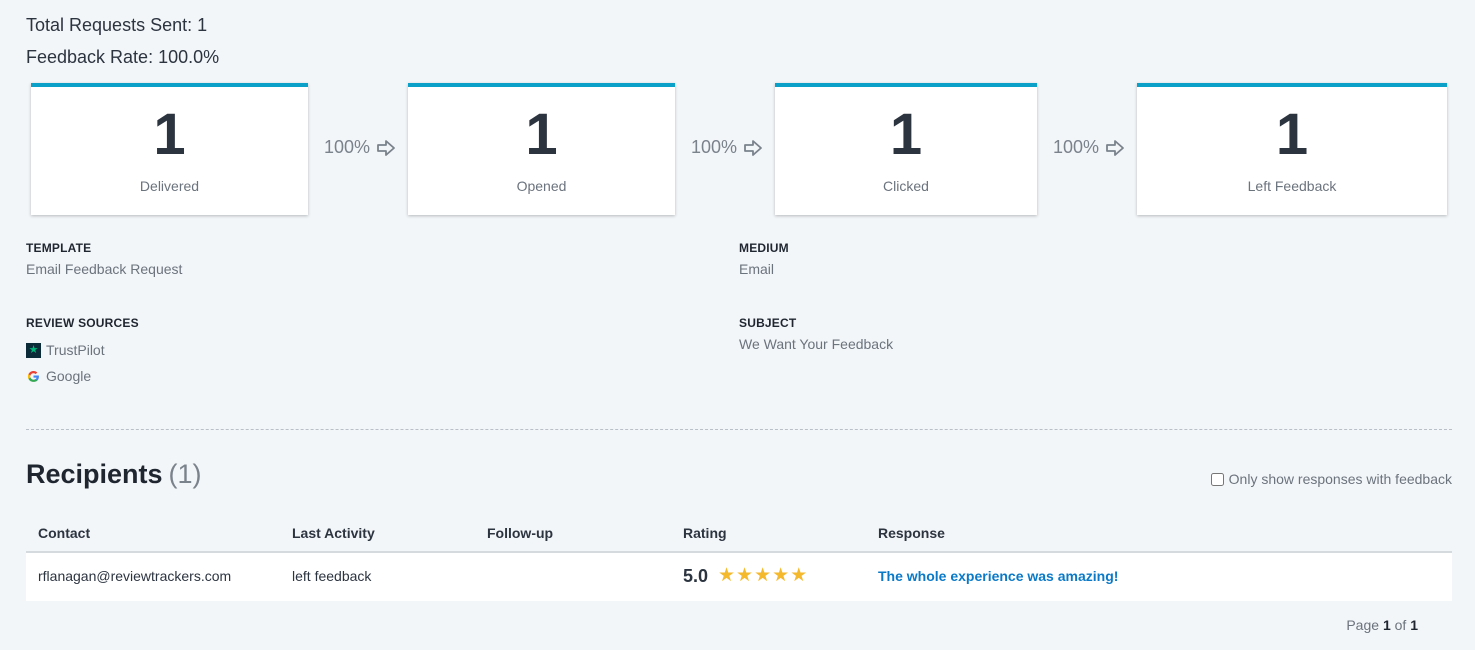 The width and height of the screenshot is (1475, 650). I want to click on review-sources-label: REVIEW SOURCES, so click(82, 323).